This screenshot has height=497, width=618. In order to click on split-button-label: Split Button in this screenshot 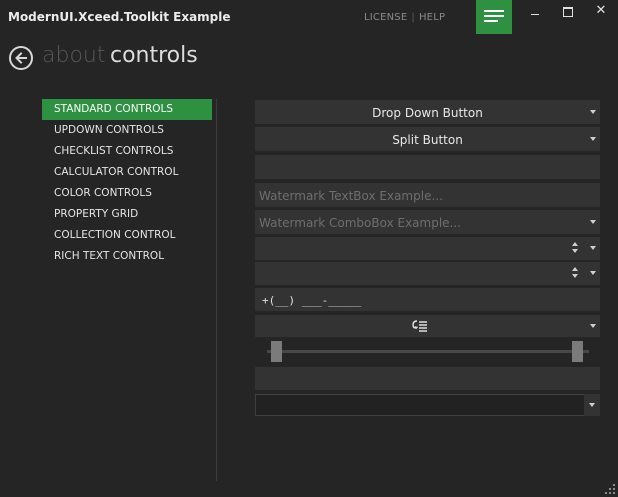, I will do `click(427, 140)`.